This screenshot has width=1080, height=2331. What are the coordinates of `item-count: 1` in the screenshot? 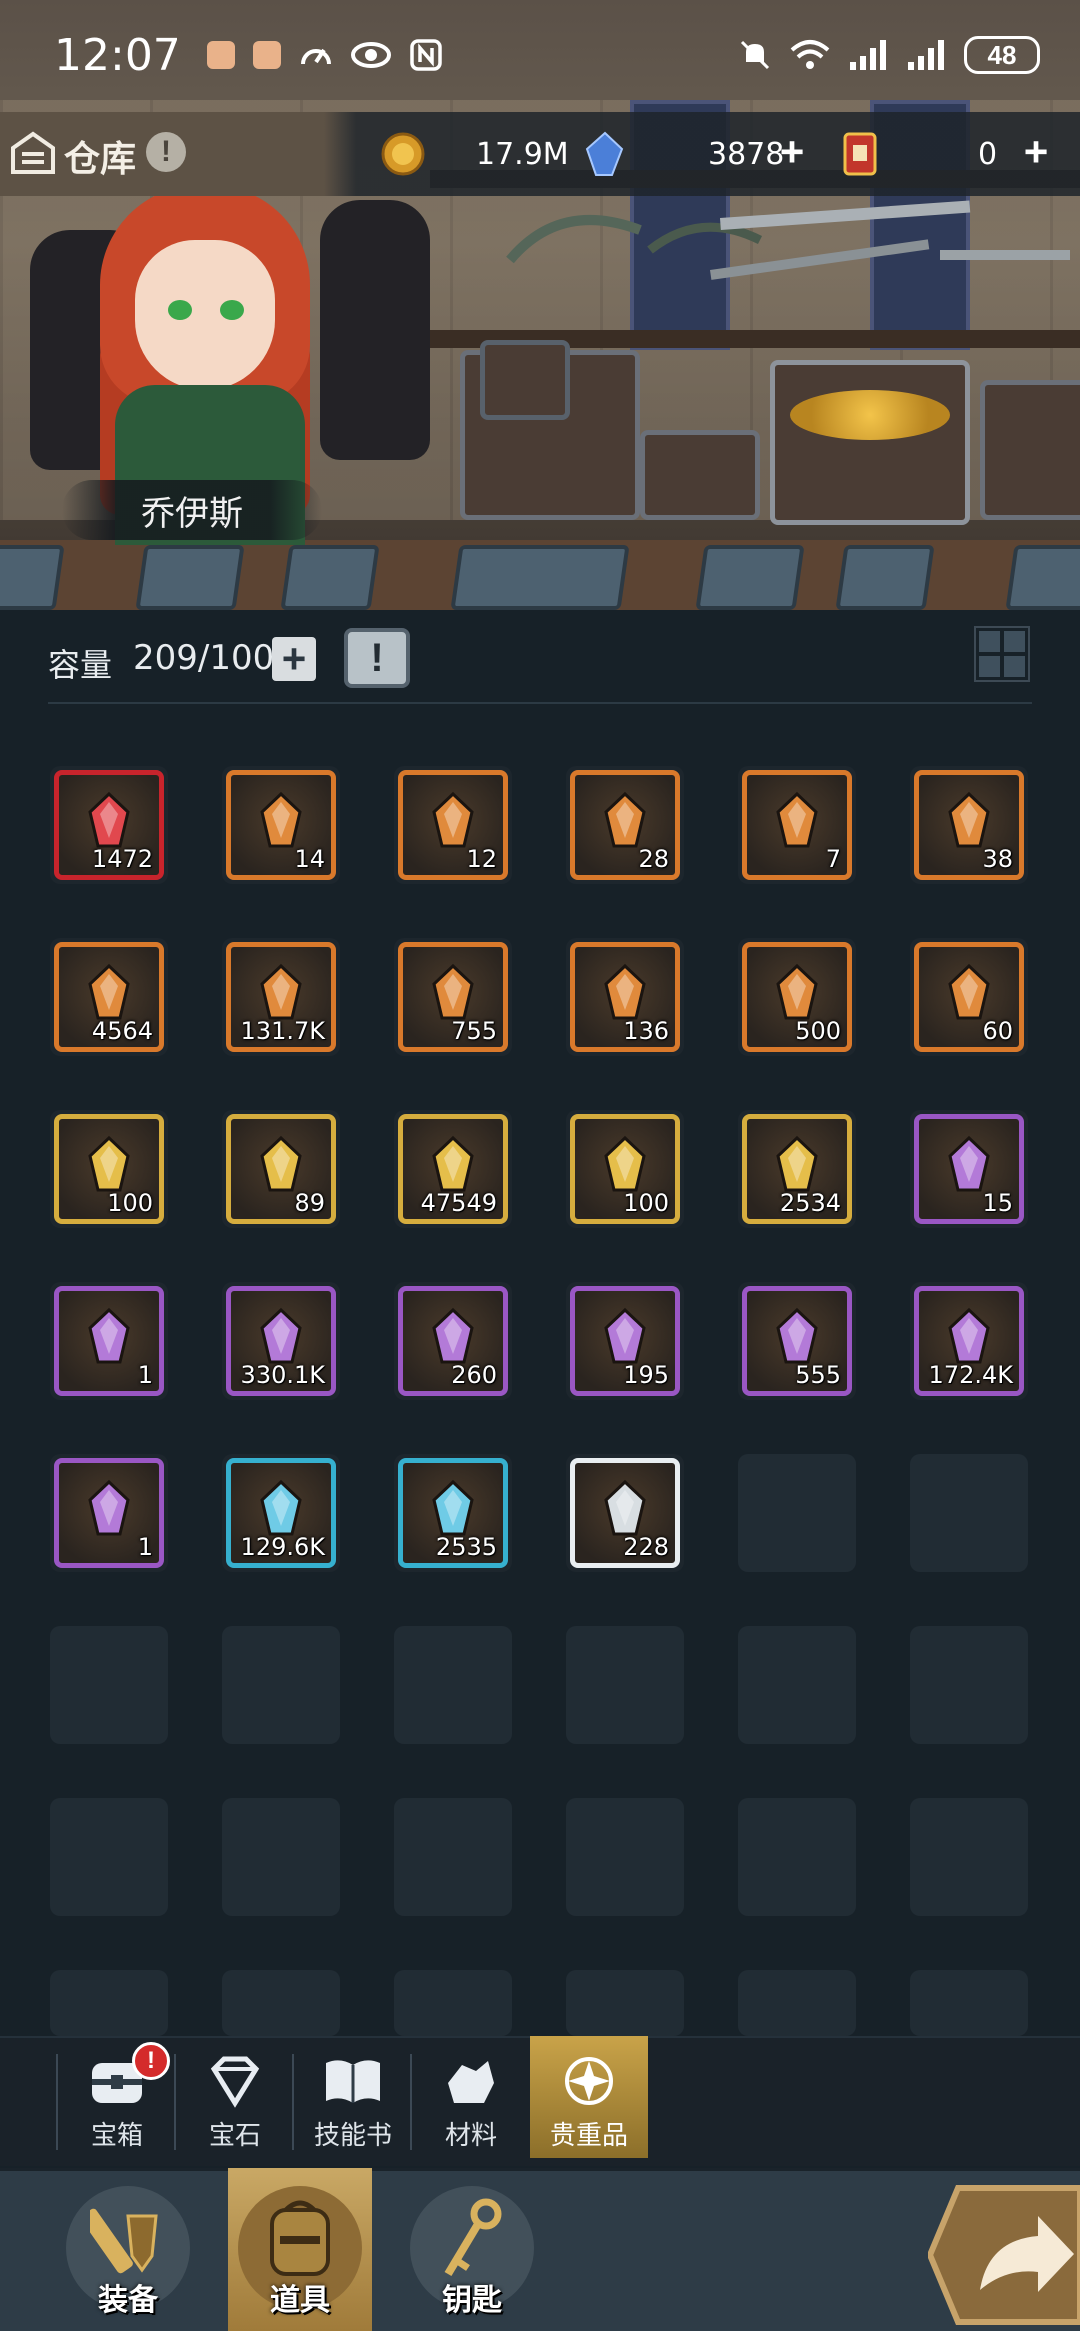 It's located at (145, 1547).